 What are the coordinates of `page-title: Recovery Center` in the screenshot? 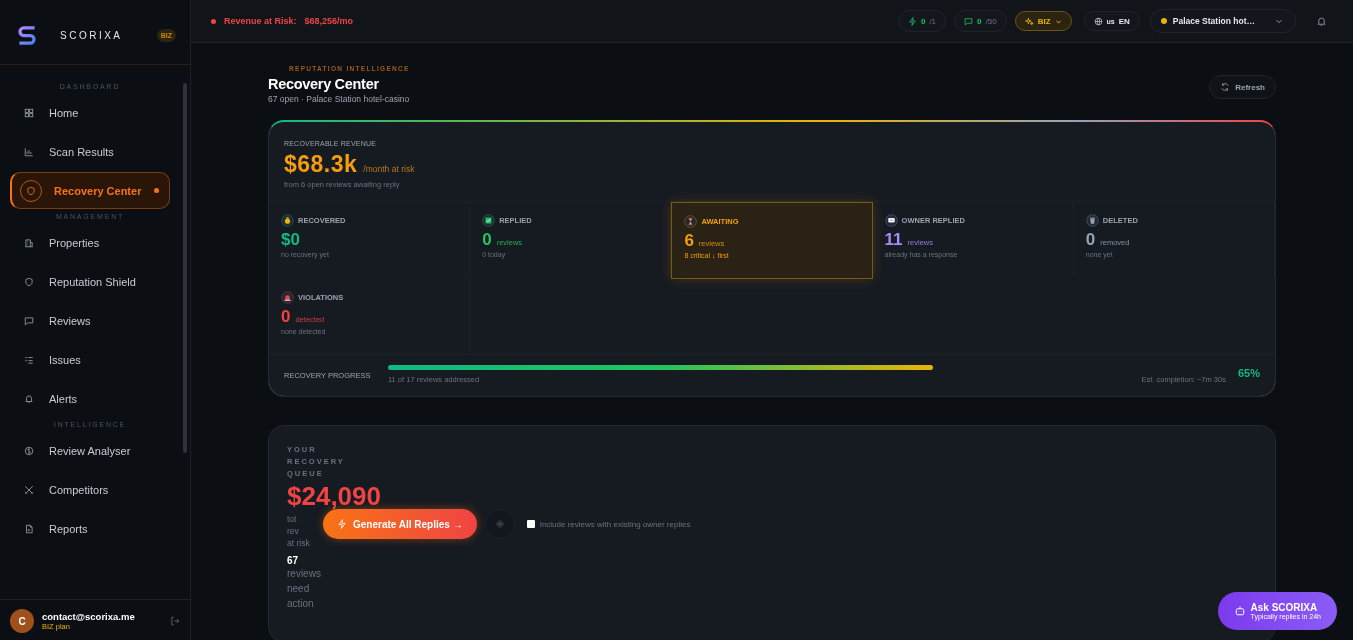 It's located at (324, 84).